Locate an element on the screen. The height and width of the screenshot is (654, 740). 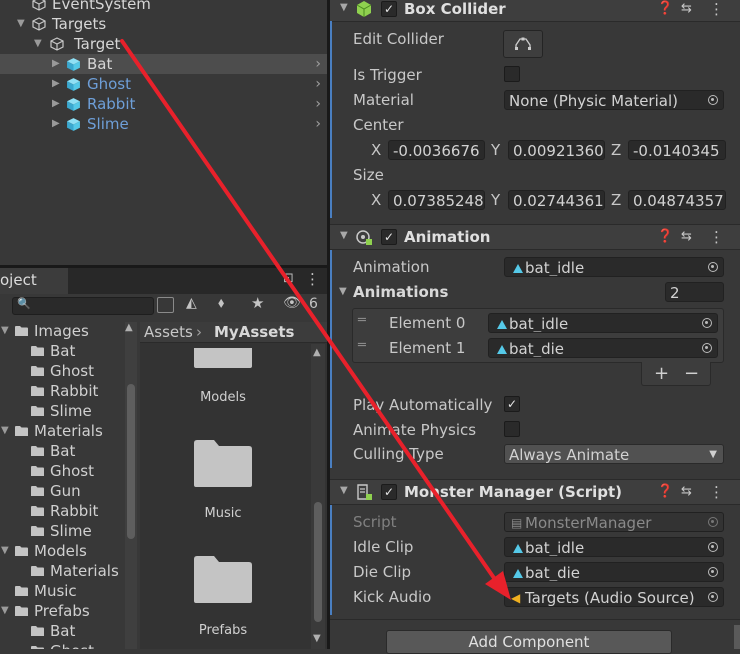
is-trigger-checkbox is located at coordinates (512, 74).